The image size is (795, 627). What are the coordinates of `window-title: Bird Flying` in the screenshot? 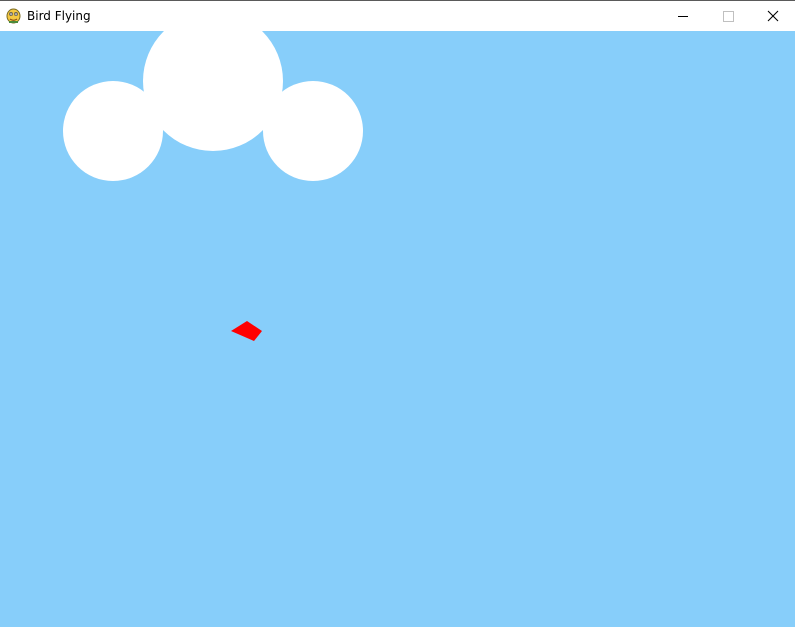 It's located at (59, 16).